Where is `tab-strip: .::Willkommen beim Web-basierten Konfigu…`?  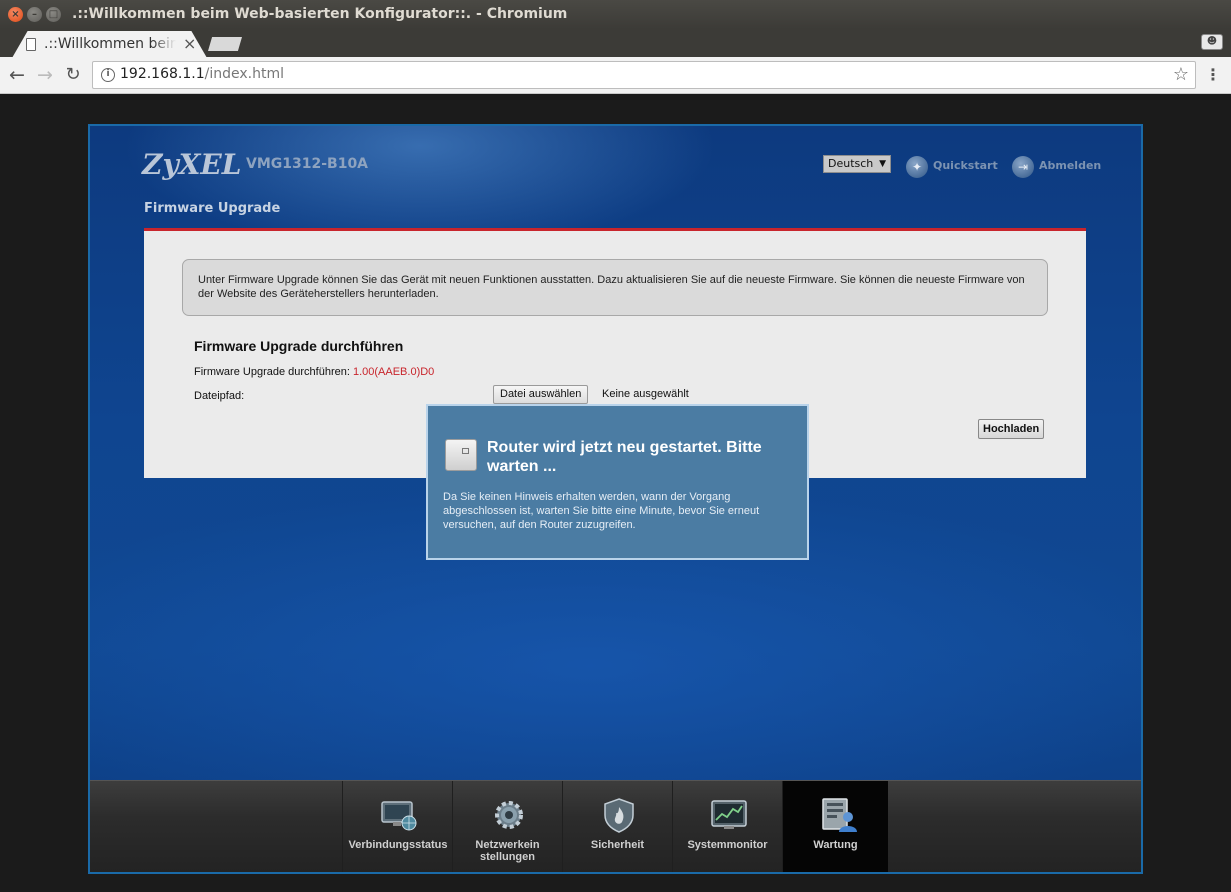 tab-strip: .::Willkommen beim Web-basierten Konfigu… is located at coordinates (615, 43).